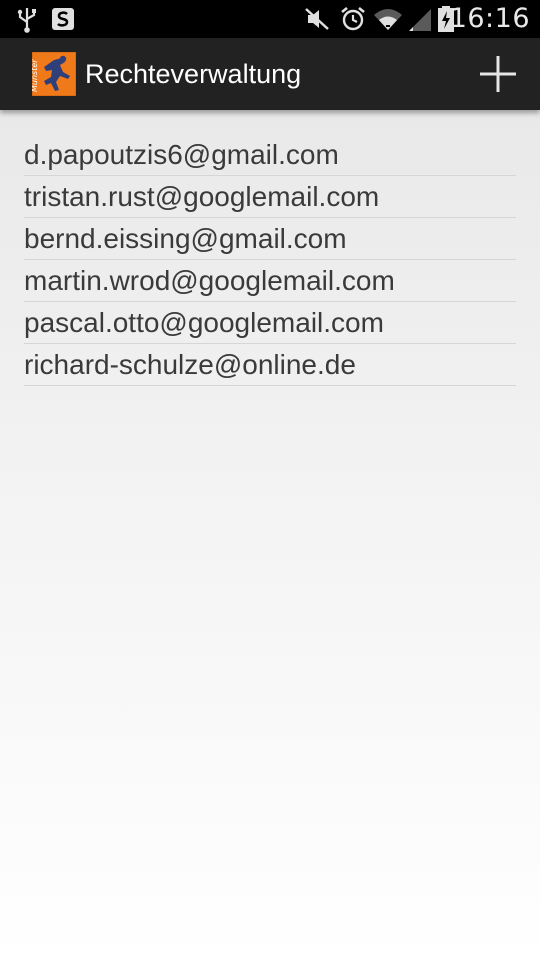 The height and width of the screenshot is (960, 540). I want to click on signal-icon, so click(420, 20).